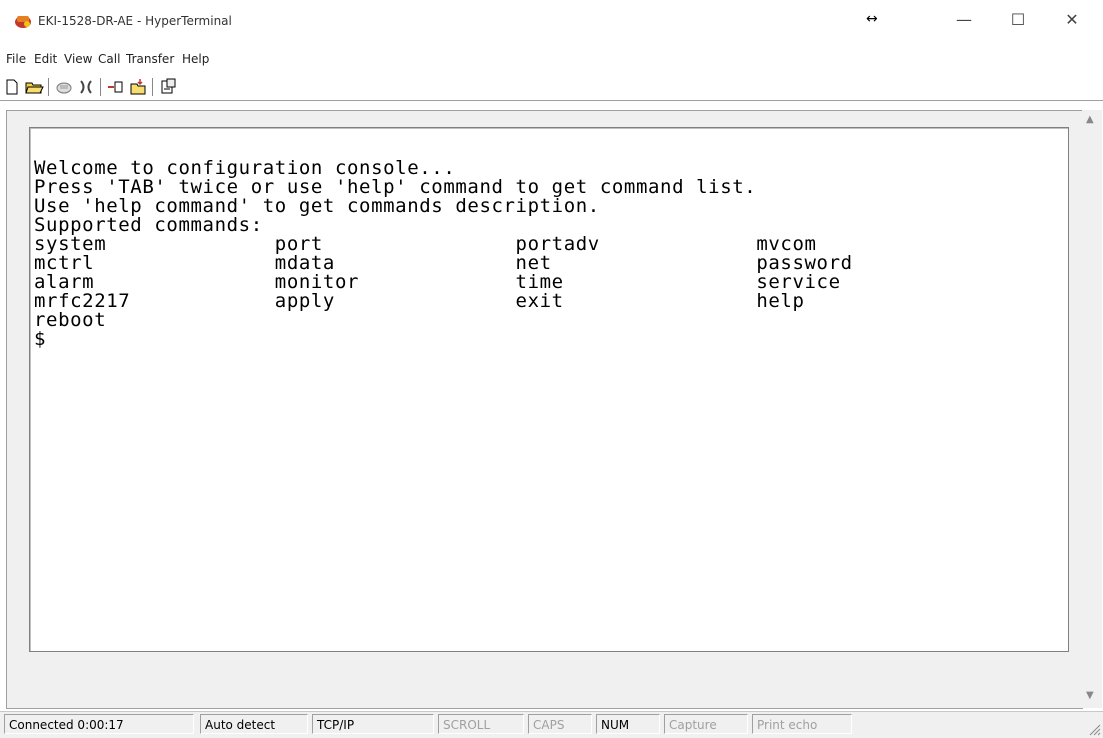 This screenshot has height=738, width=1103. I want to click on send-icon, so click(116, 87).